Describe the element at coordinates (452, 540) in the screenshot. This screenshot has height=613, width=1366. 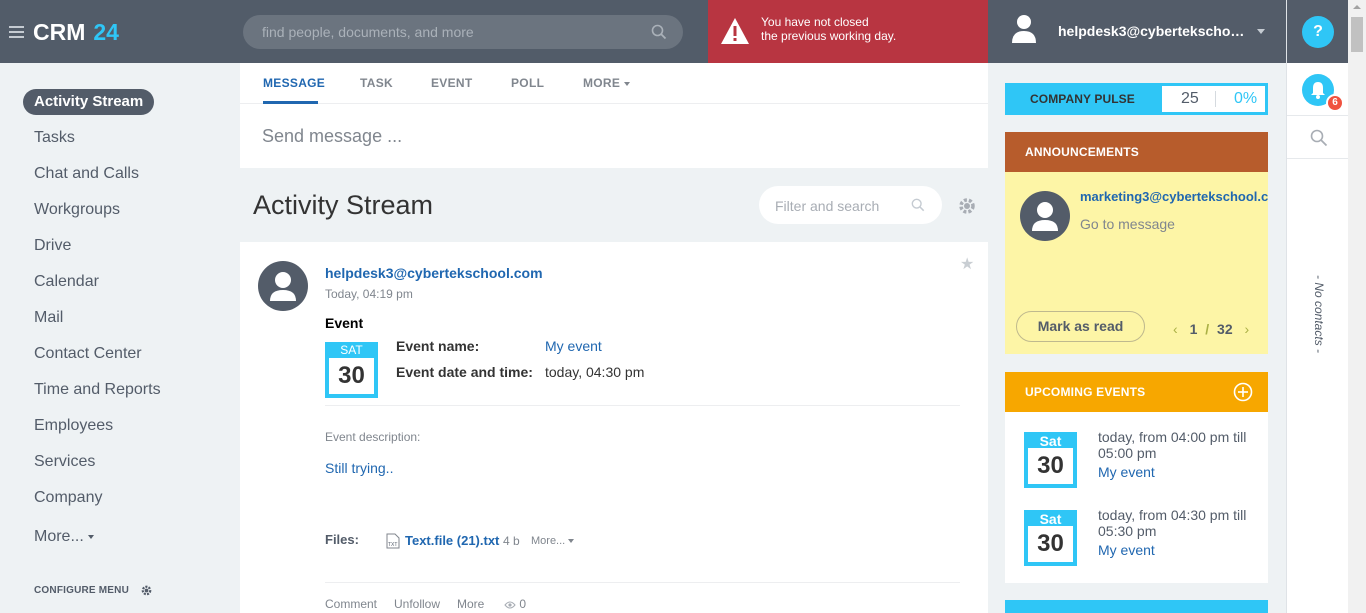
I see `file-link: Text.file (21).txt` at that location.